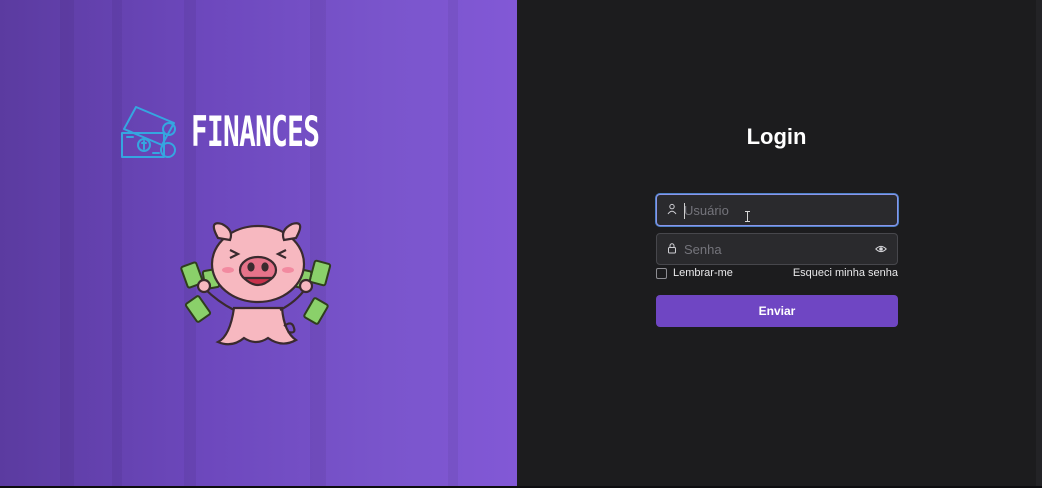 Image resolution: width=1042 pixels, height=488 pixels. What do you see at coordinates (255, 131) in the screenshot?
I see `brand-name: FINANCES` at bounding box center [255, 131].